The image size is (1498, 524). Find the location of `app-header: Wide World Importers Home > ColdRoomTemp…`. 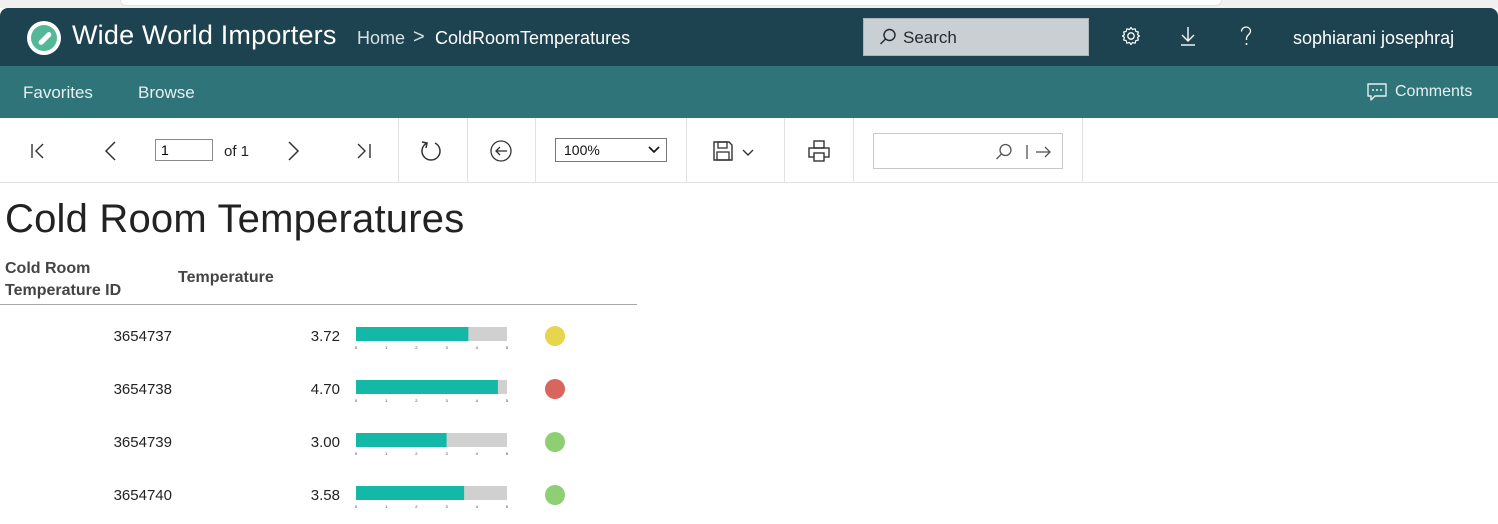

app-header: Wide World Importers Home > ColdRoomTemp… is located at coordinates (749, 37).